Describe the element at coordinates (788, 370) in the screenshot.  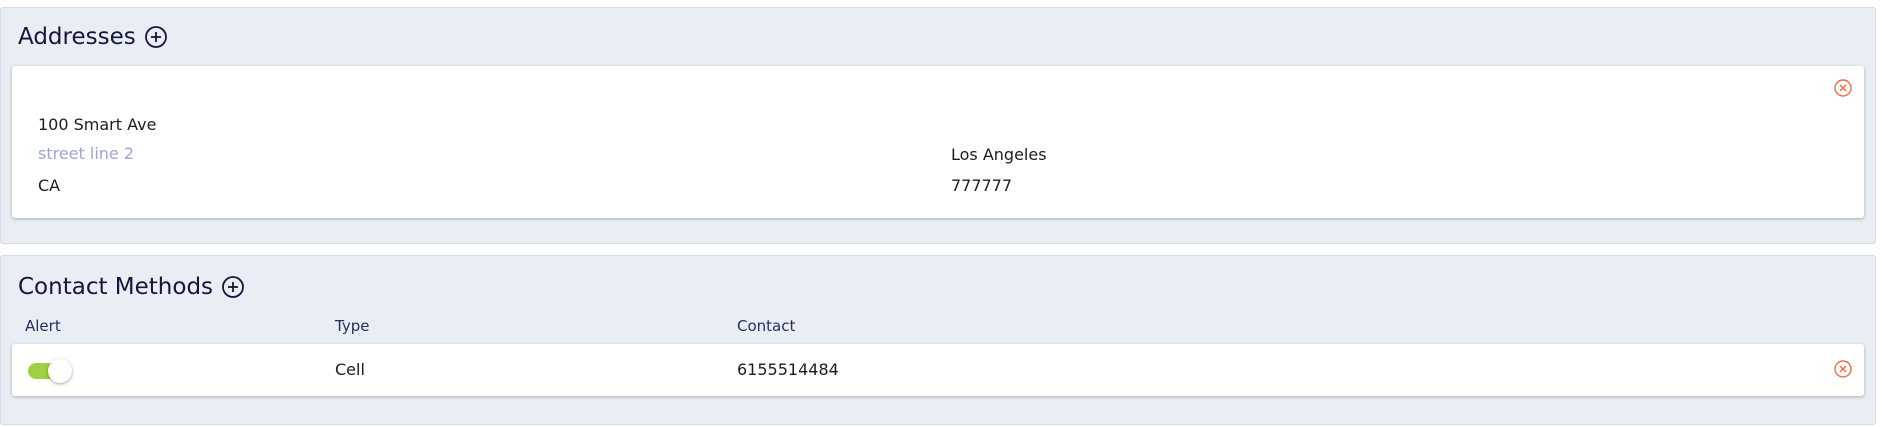
I see `contact-value-field: 6155514484` at that location.